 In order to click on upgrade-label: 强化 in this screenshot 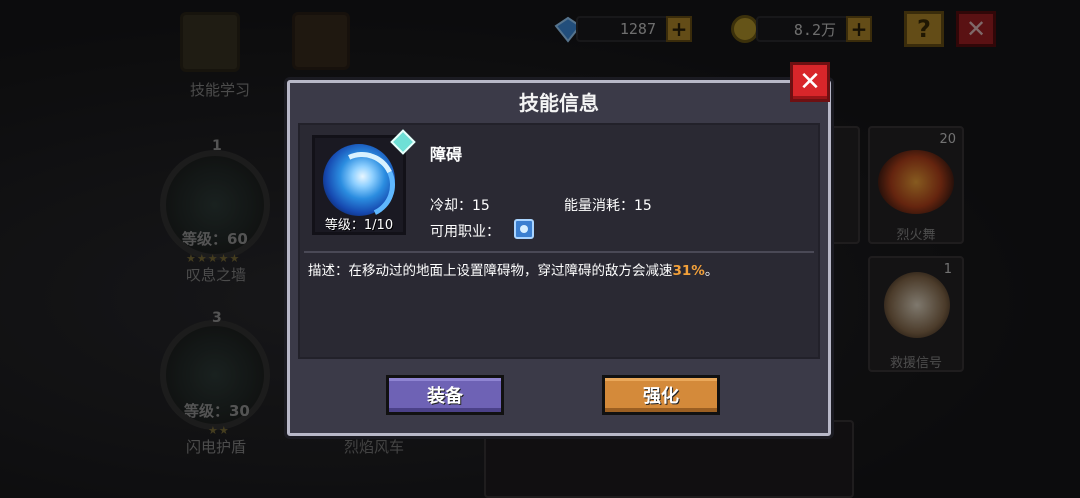, I will do `click(661, 396)`.